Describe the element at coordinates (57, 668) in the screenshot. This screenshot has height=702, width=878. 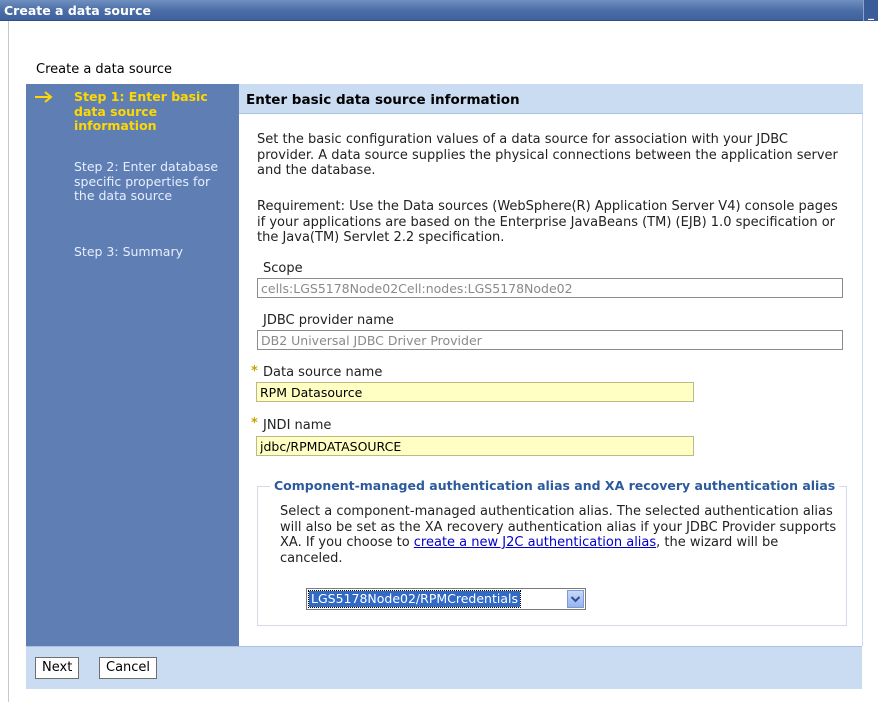
I see `next-button: Next` at that location.